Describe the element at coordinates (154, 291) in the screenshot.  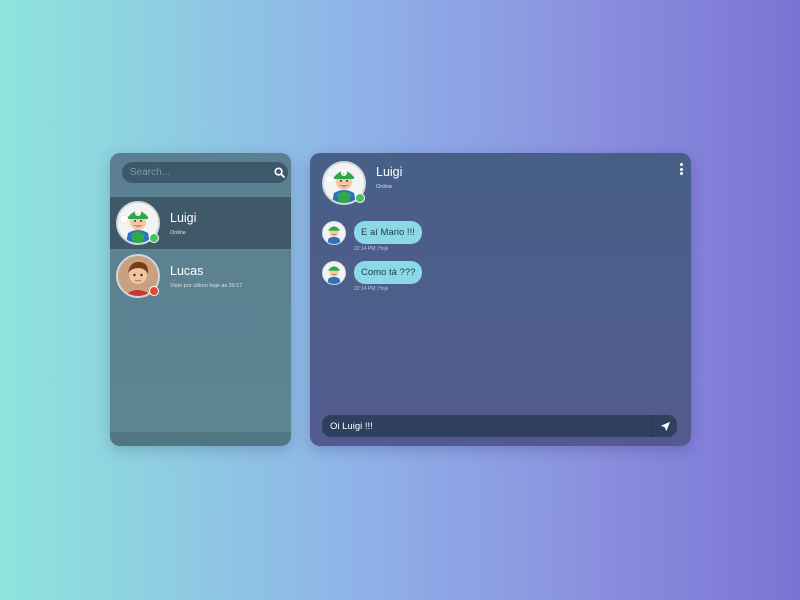
I see `offline-status-dot` at that location.